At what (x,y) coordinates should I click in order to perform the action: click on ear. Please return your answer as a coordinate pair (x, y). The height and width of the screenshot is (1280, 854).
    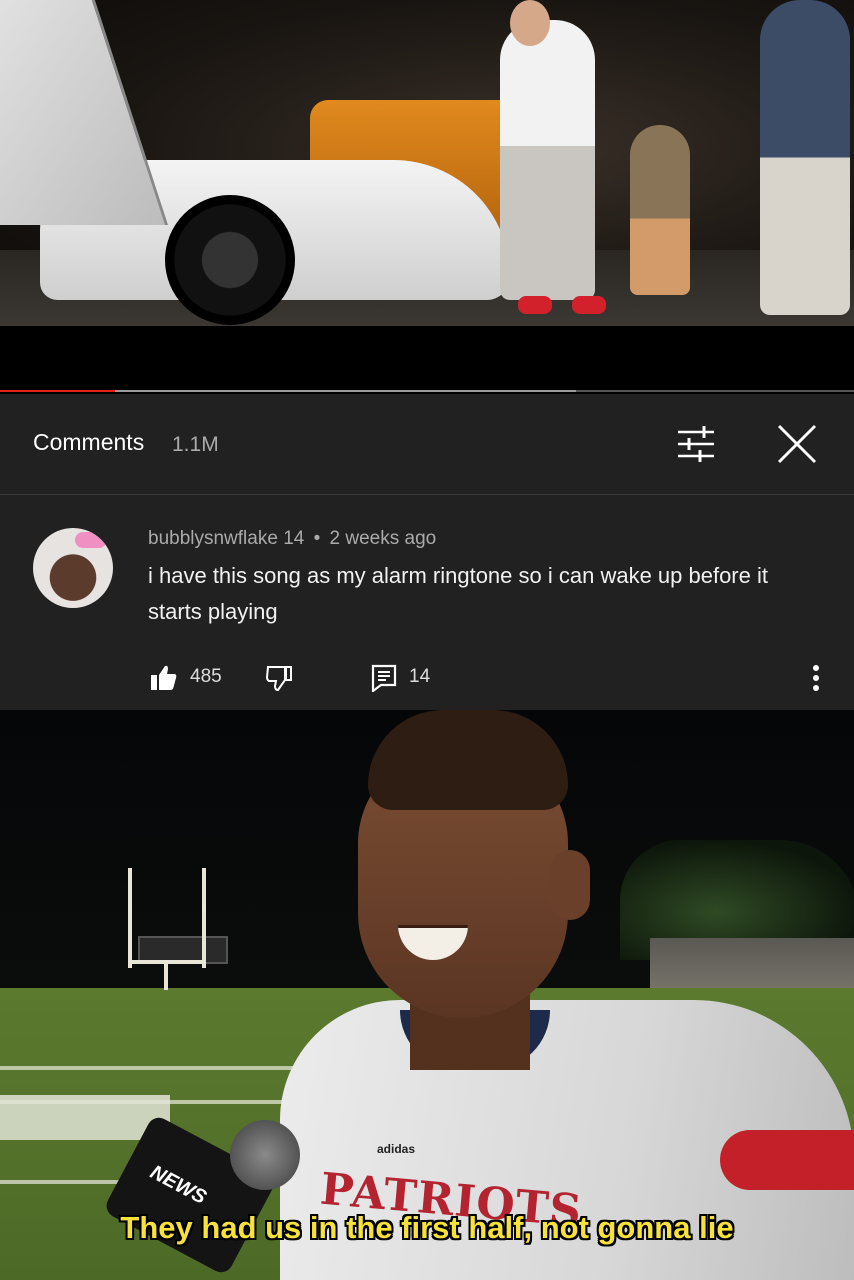
    Looking at the image, I should click on (570, 885).